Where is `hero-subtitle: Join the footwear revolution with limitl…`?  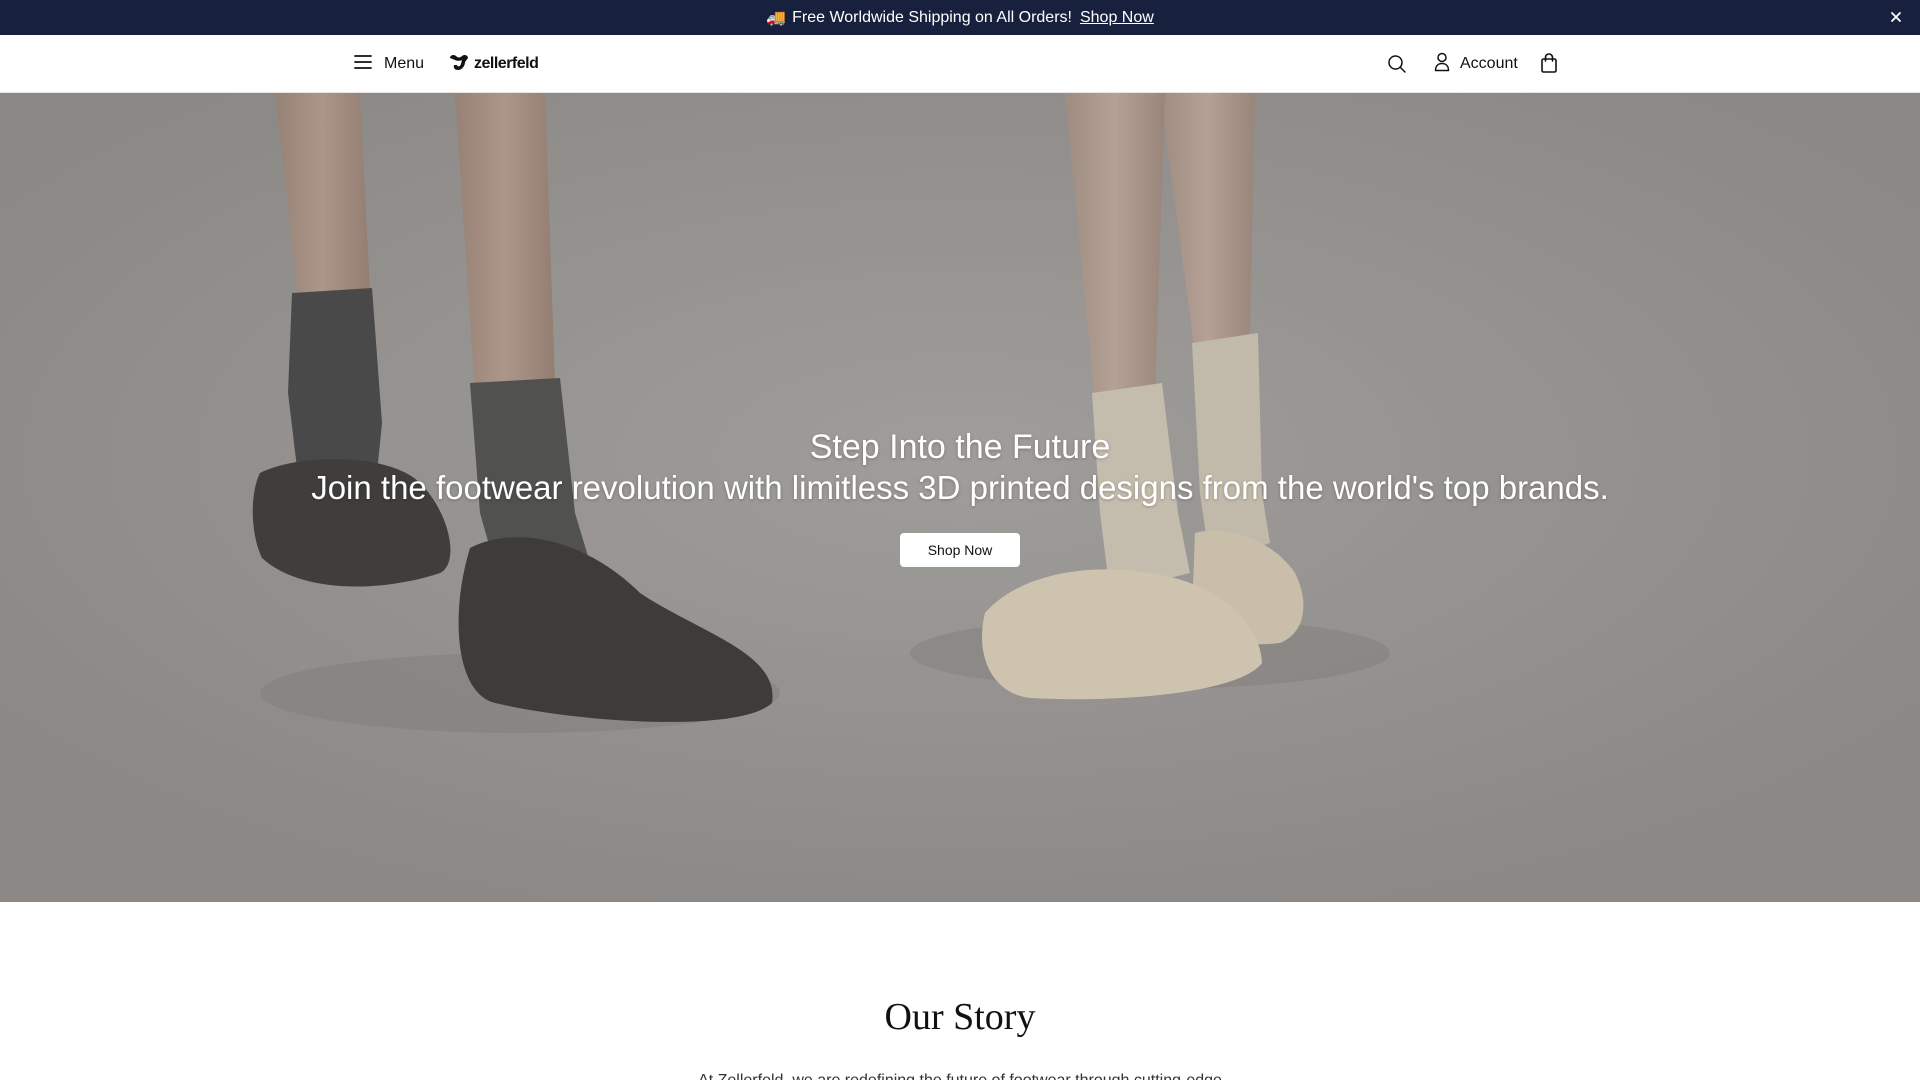
hero-subtitle: Join the footwear revolution with limitl… is located at coordinates (960, 487).